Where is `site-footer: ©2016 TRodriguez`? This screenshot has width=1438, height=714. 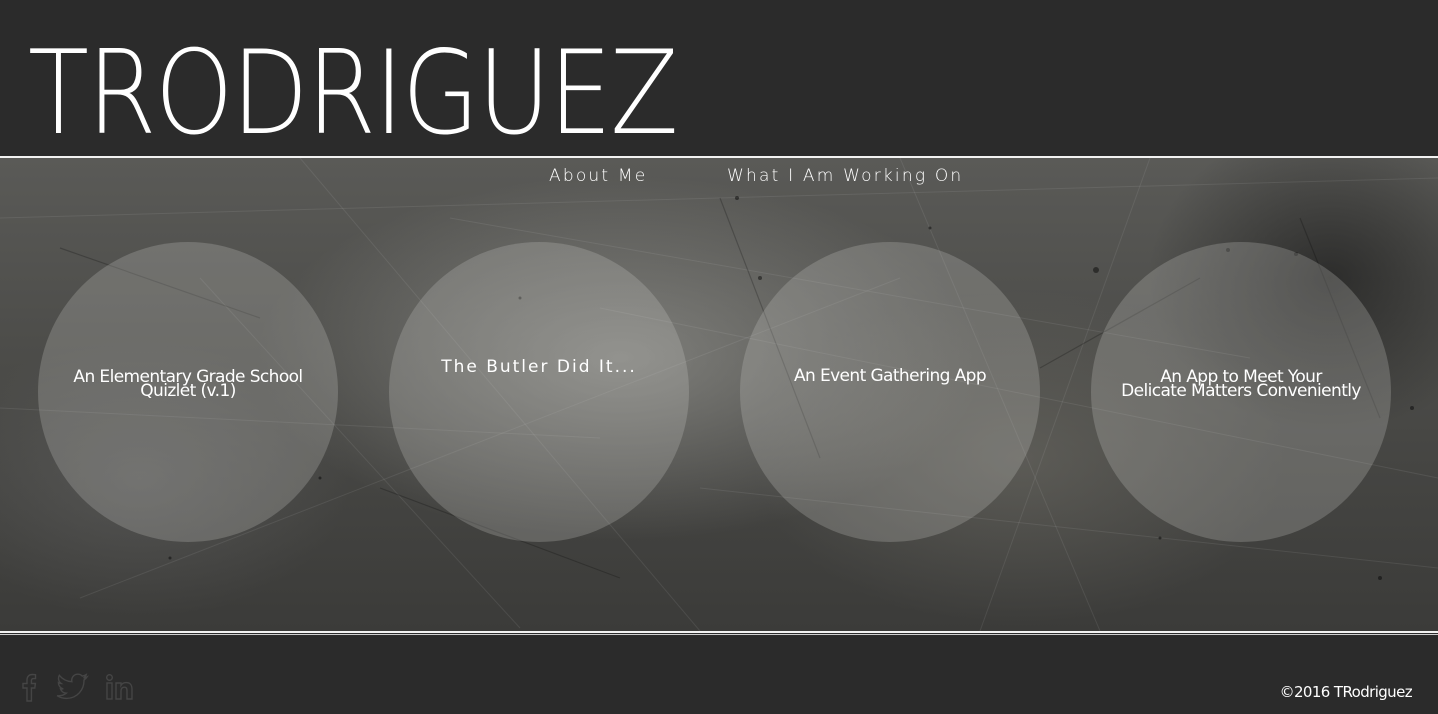 site-footer: ©2016 TRodriguez is located at coordinates (719, 674).